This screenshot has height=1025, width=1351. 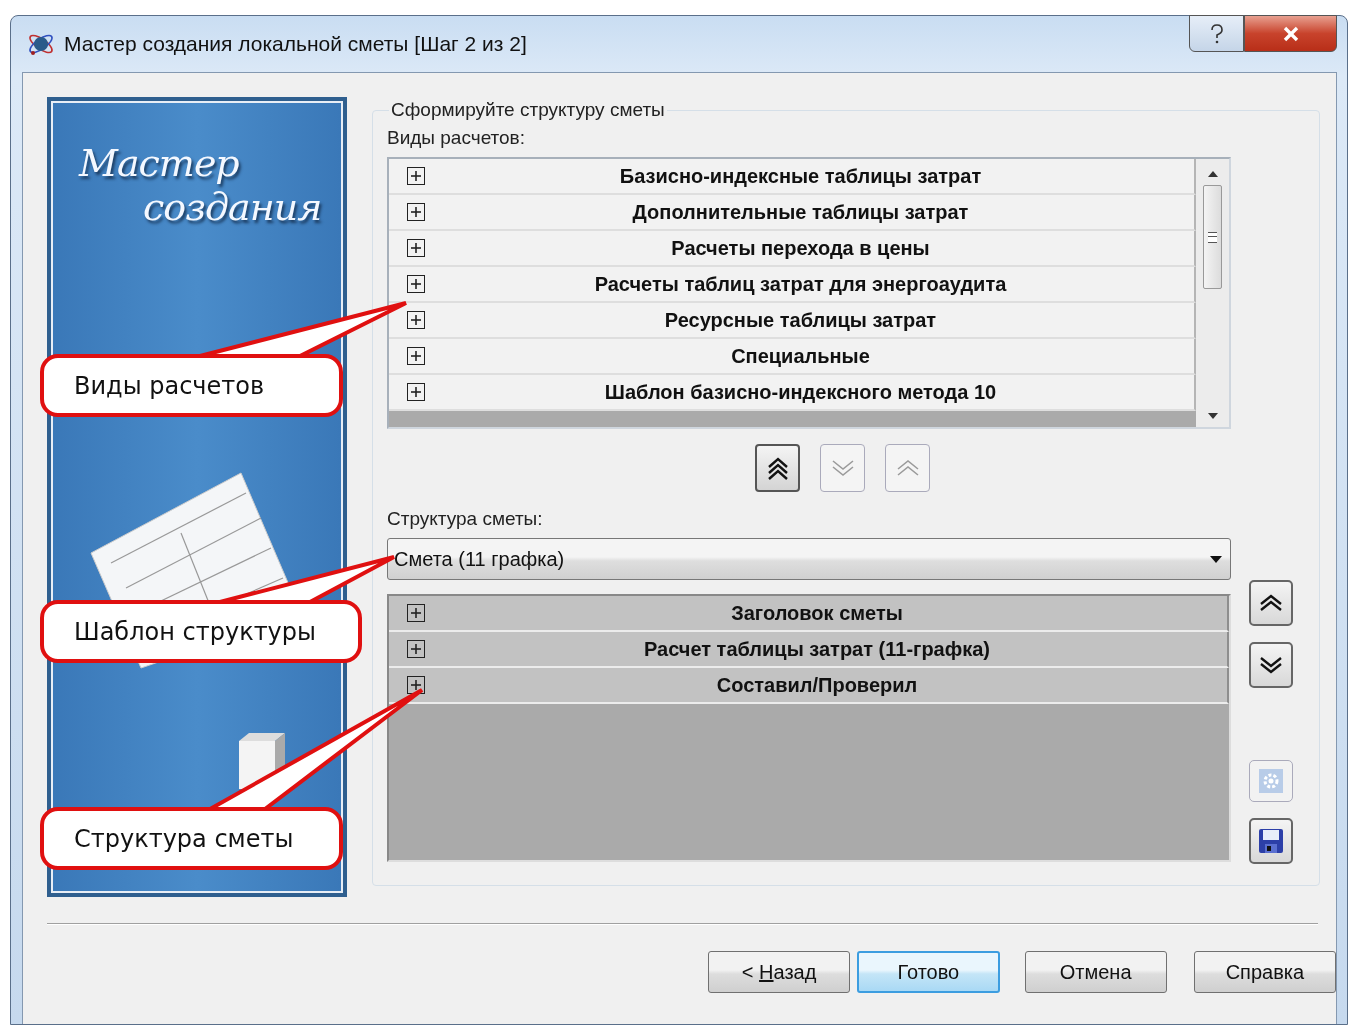 I want to click on list-row: Расчет таблицы затрат (11-графка), so click(x=809, y=650).